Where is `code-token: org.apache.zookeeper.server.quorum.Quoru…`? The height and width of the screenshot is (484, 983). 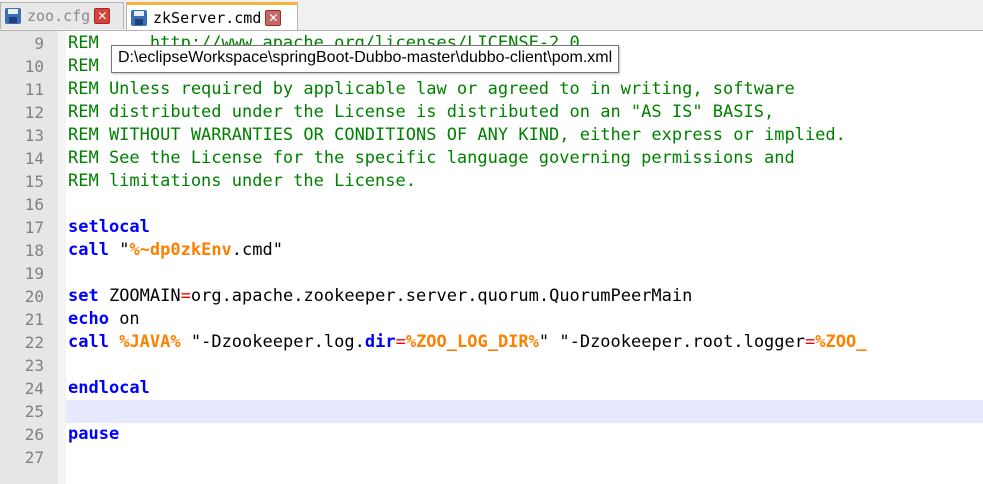
code-token: org.apache.zookeeper.server.quorum.Quoru… is located at coordinates (441, 296).